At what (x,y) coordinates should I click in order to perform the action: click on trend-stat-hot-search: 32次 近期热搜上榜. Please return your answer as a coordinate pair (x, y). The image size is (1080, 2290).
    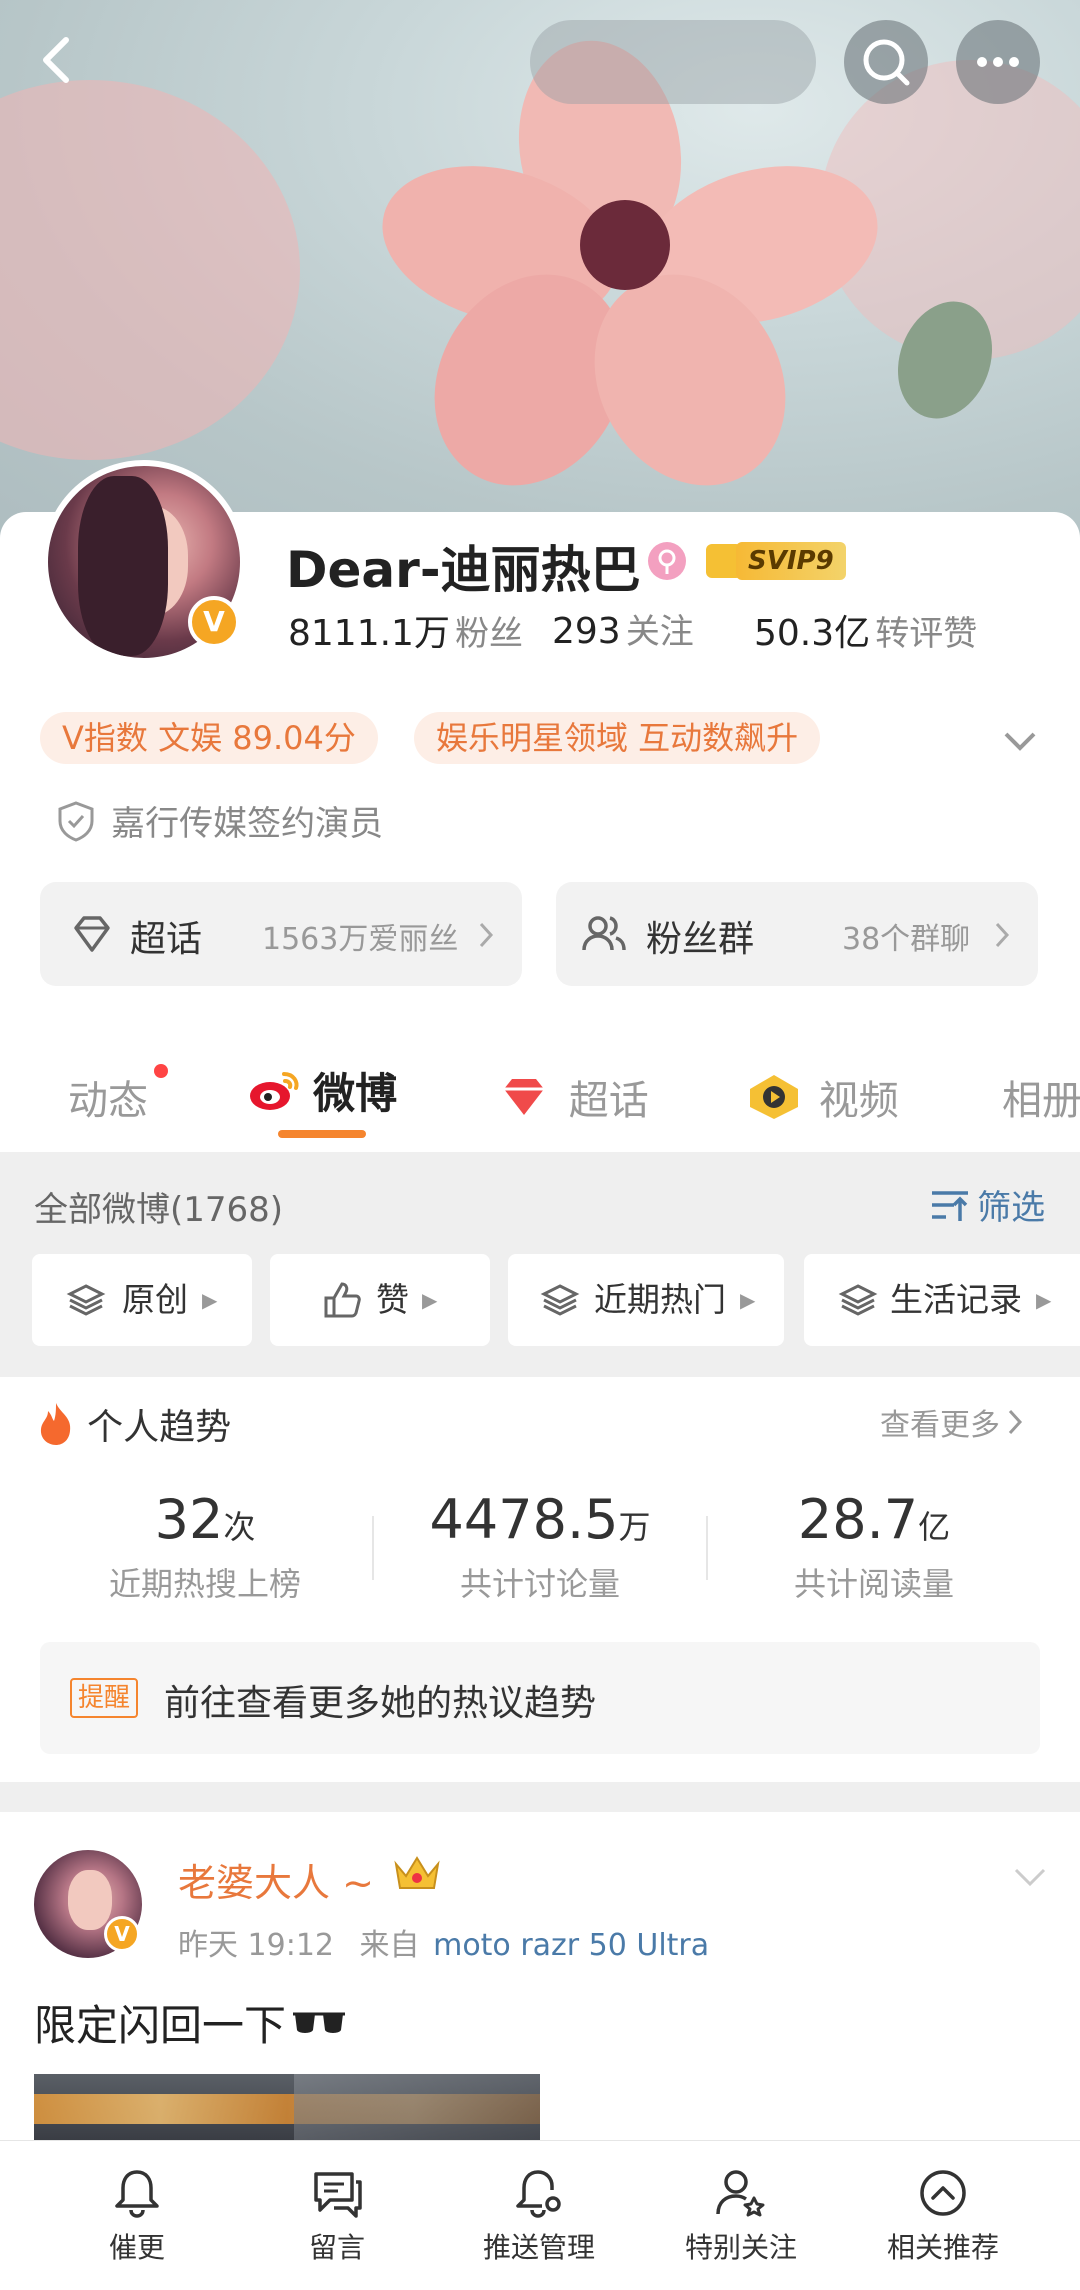
    Looking at the image, I should click on (204, 1545).